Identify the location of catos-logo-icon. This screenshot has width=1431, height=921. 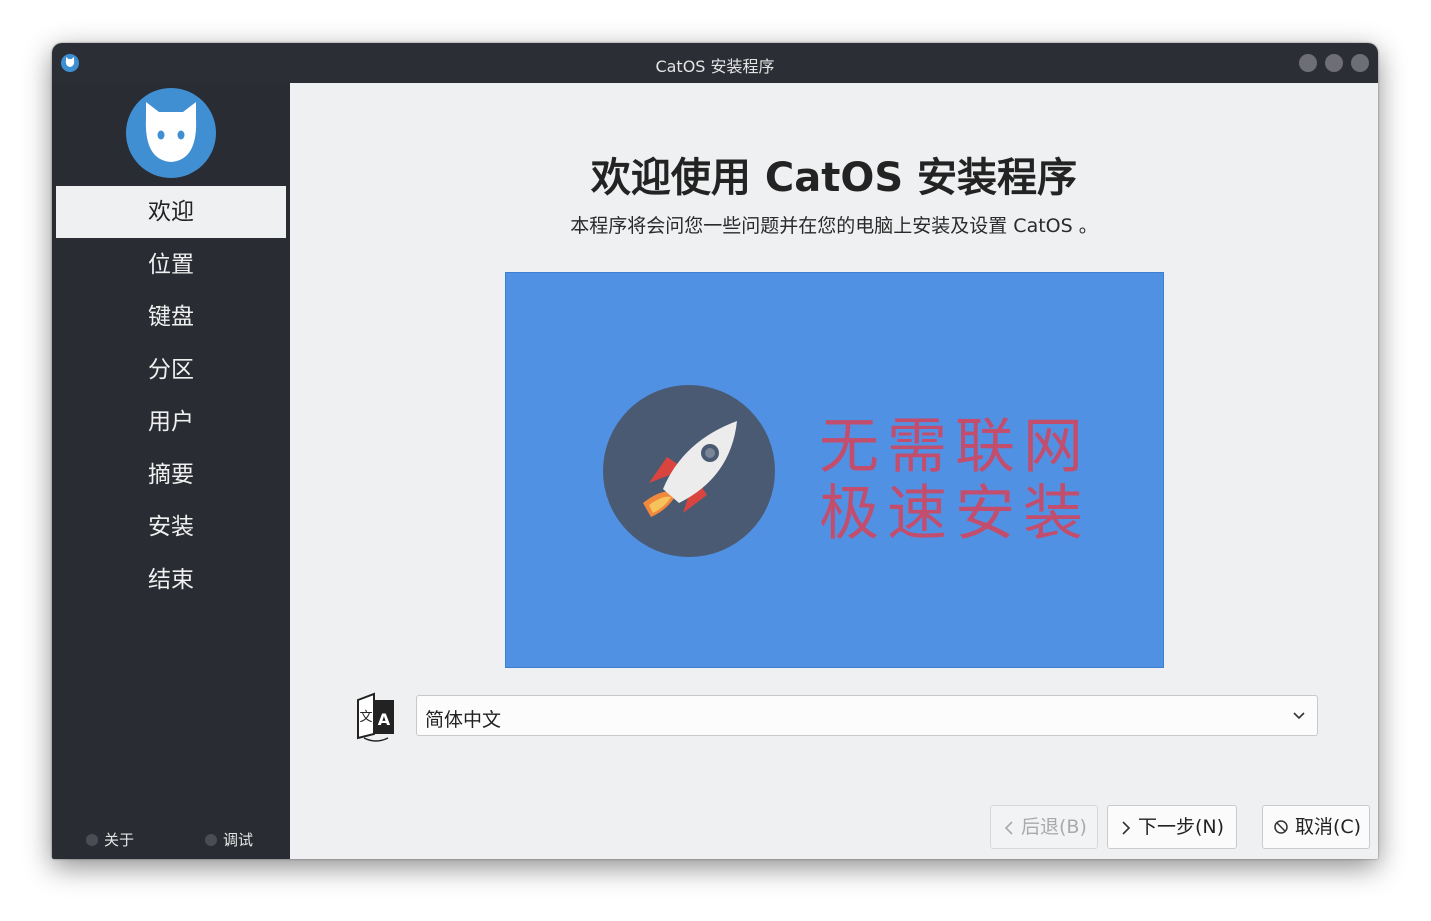
(171, 133).